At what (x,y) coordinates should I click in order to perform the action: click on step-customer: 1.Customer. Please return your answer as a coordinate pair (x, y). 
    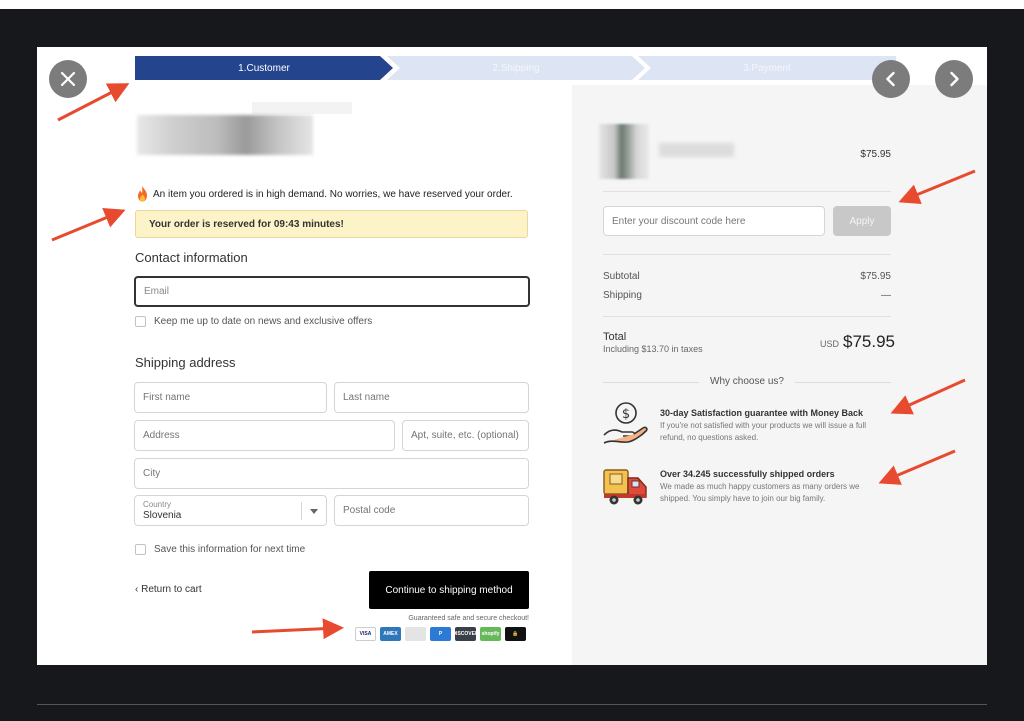
    Looking at the image, I should click on (264, 68).